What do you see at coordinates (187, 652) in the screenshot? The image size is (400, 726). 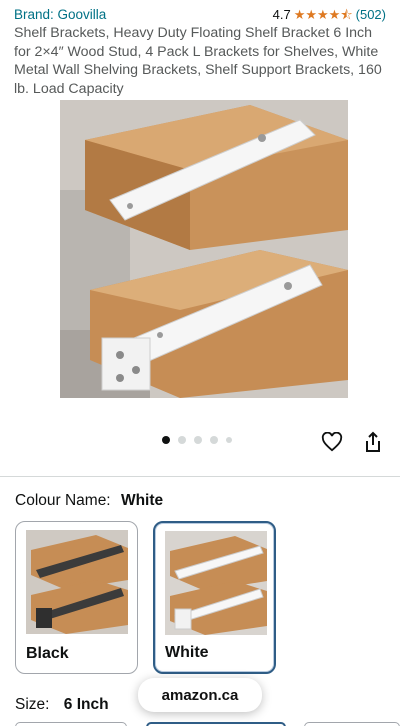 I see `colour-option-label: White` at bounding box center [187, 652].